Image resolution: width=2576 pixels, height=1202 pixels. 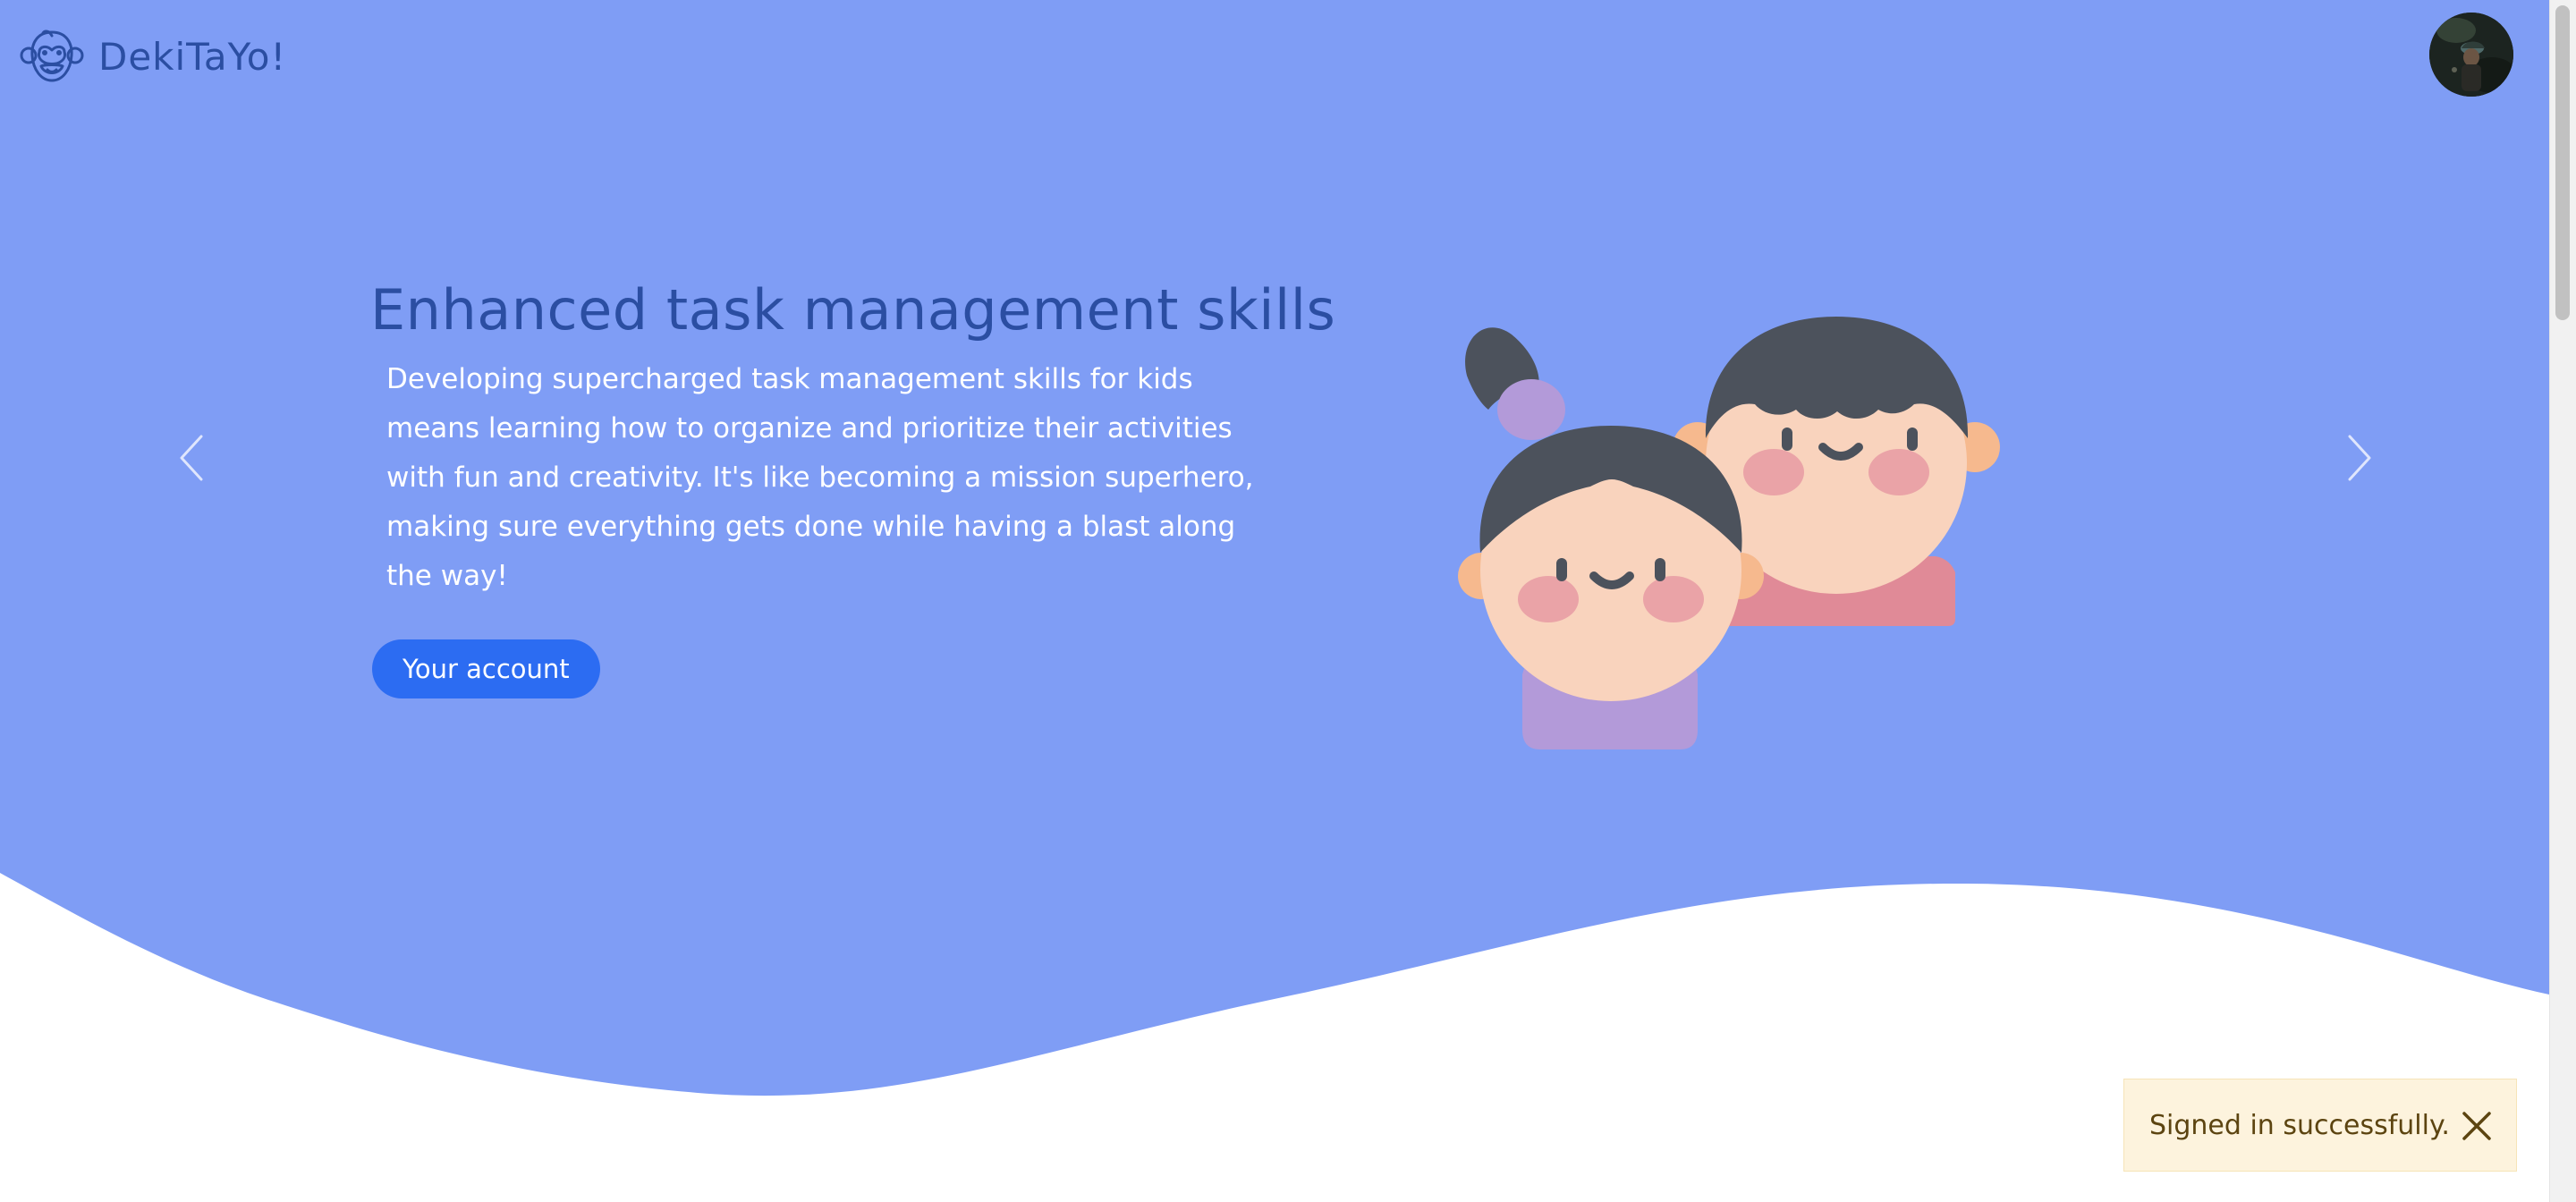 What do you see at coordinates (2299, 1125) in the screenshot?
I see `toast-message: Signed in successfully.` at bounding box center [2299, 1125].